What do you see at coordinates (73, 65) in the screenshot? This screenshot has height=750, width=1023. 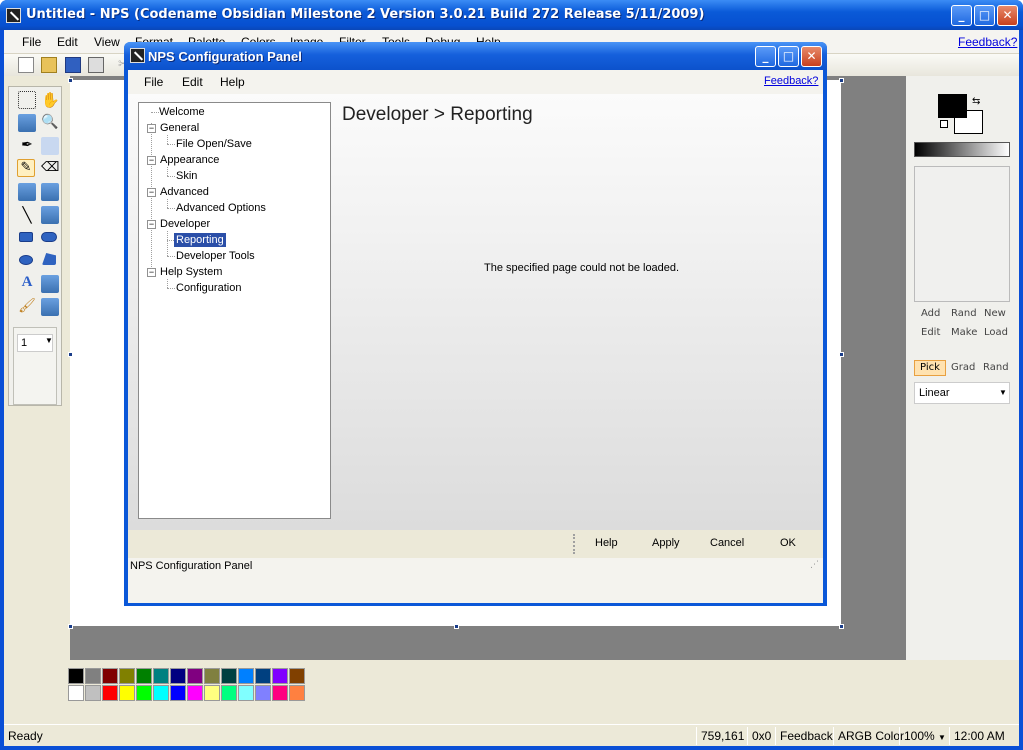 I see `save-icon` at bounding box center [73, 65].